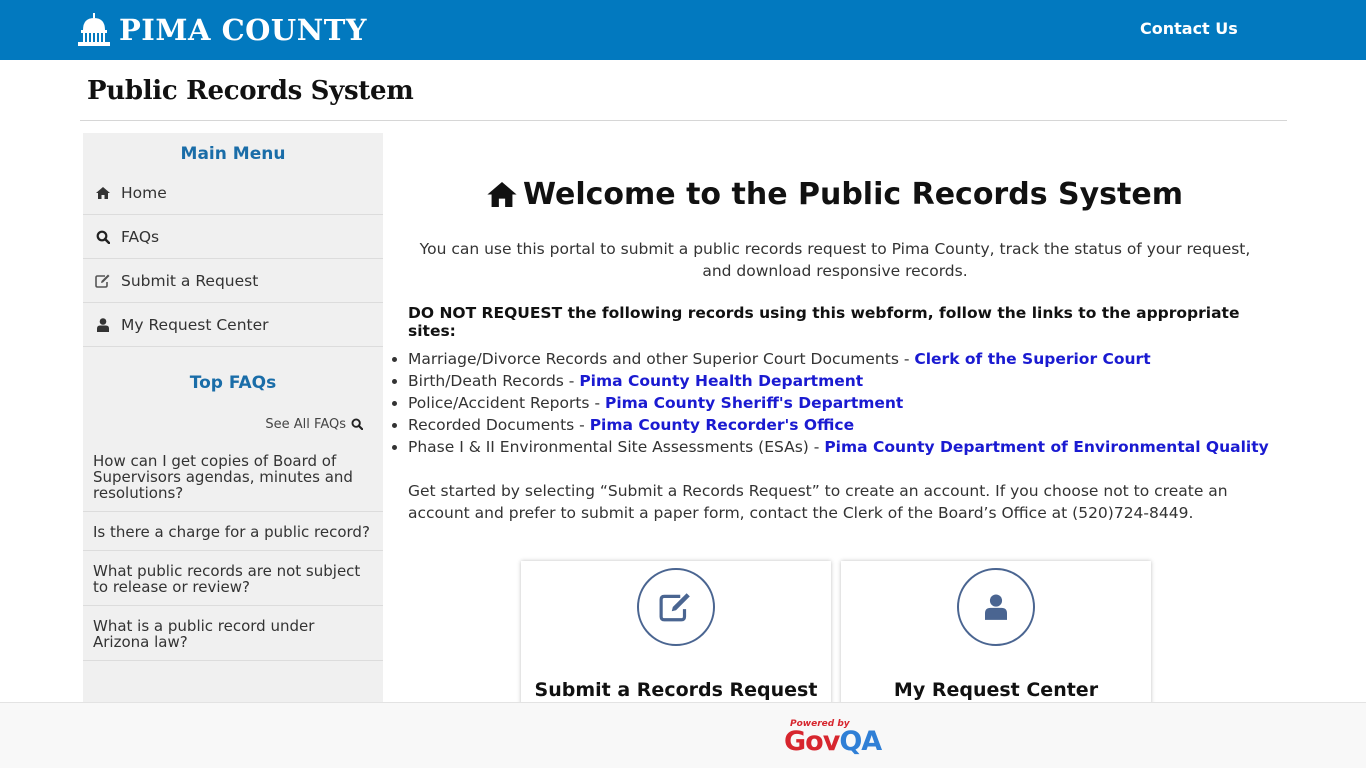  I want to click on see-all-faqs-link: See All FAQs, so click(233, 424).